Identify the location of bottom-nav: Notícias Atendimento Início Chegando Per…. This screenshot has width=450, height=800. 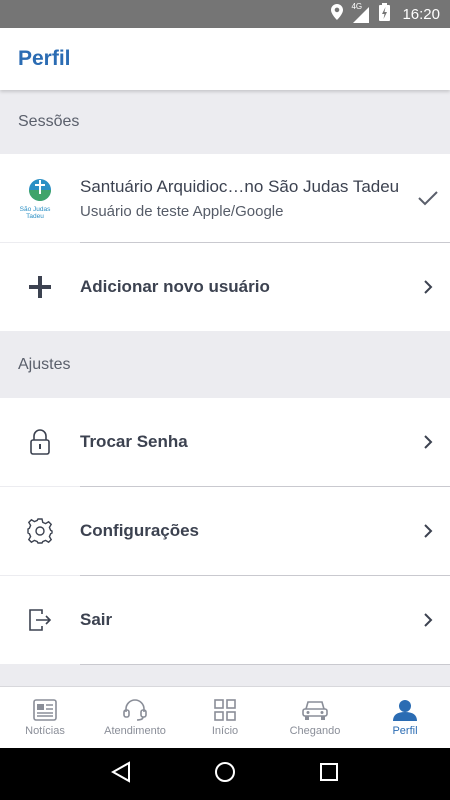
(225, 717).